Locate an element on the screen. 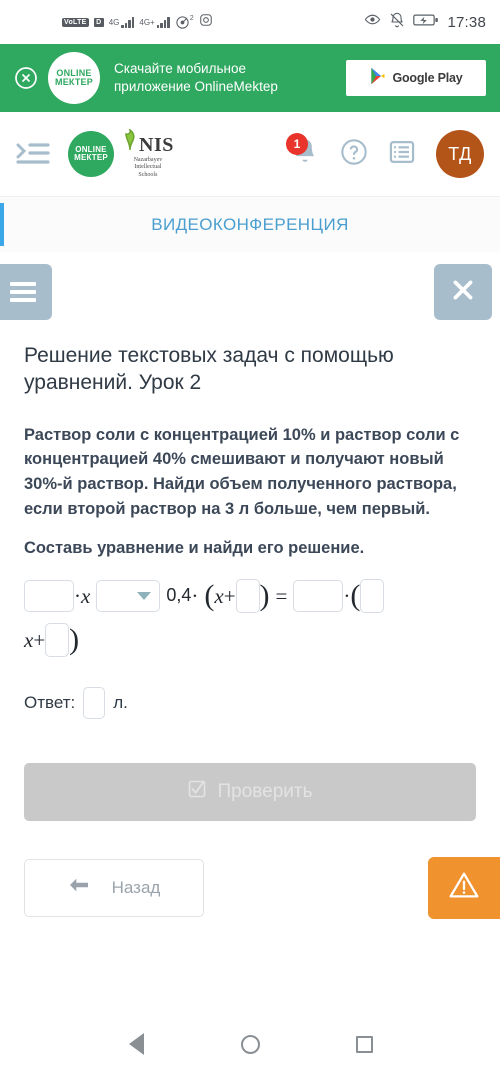 This screenshot has width=500, height=1069. help-button is located at coordinates (354, 154).